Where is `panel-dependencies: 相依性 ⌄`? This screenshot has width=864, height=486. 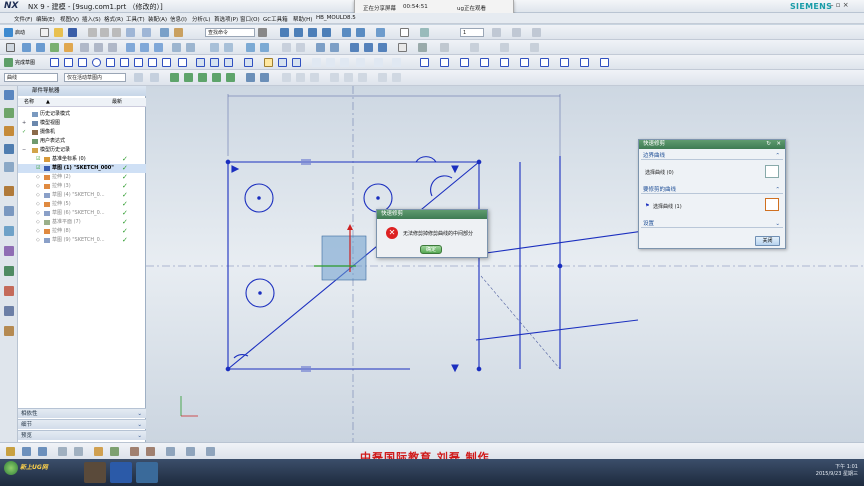 panel-dependencies: 相依性 ⌄ is located at coordinates (82, 413).